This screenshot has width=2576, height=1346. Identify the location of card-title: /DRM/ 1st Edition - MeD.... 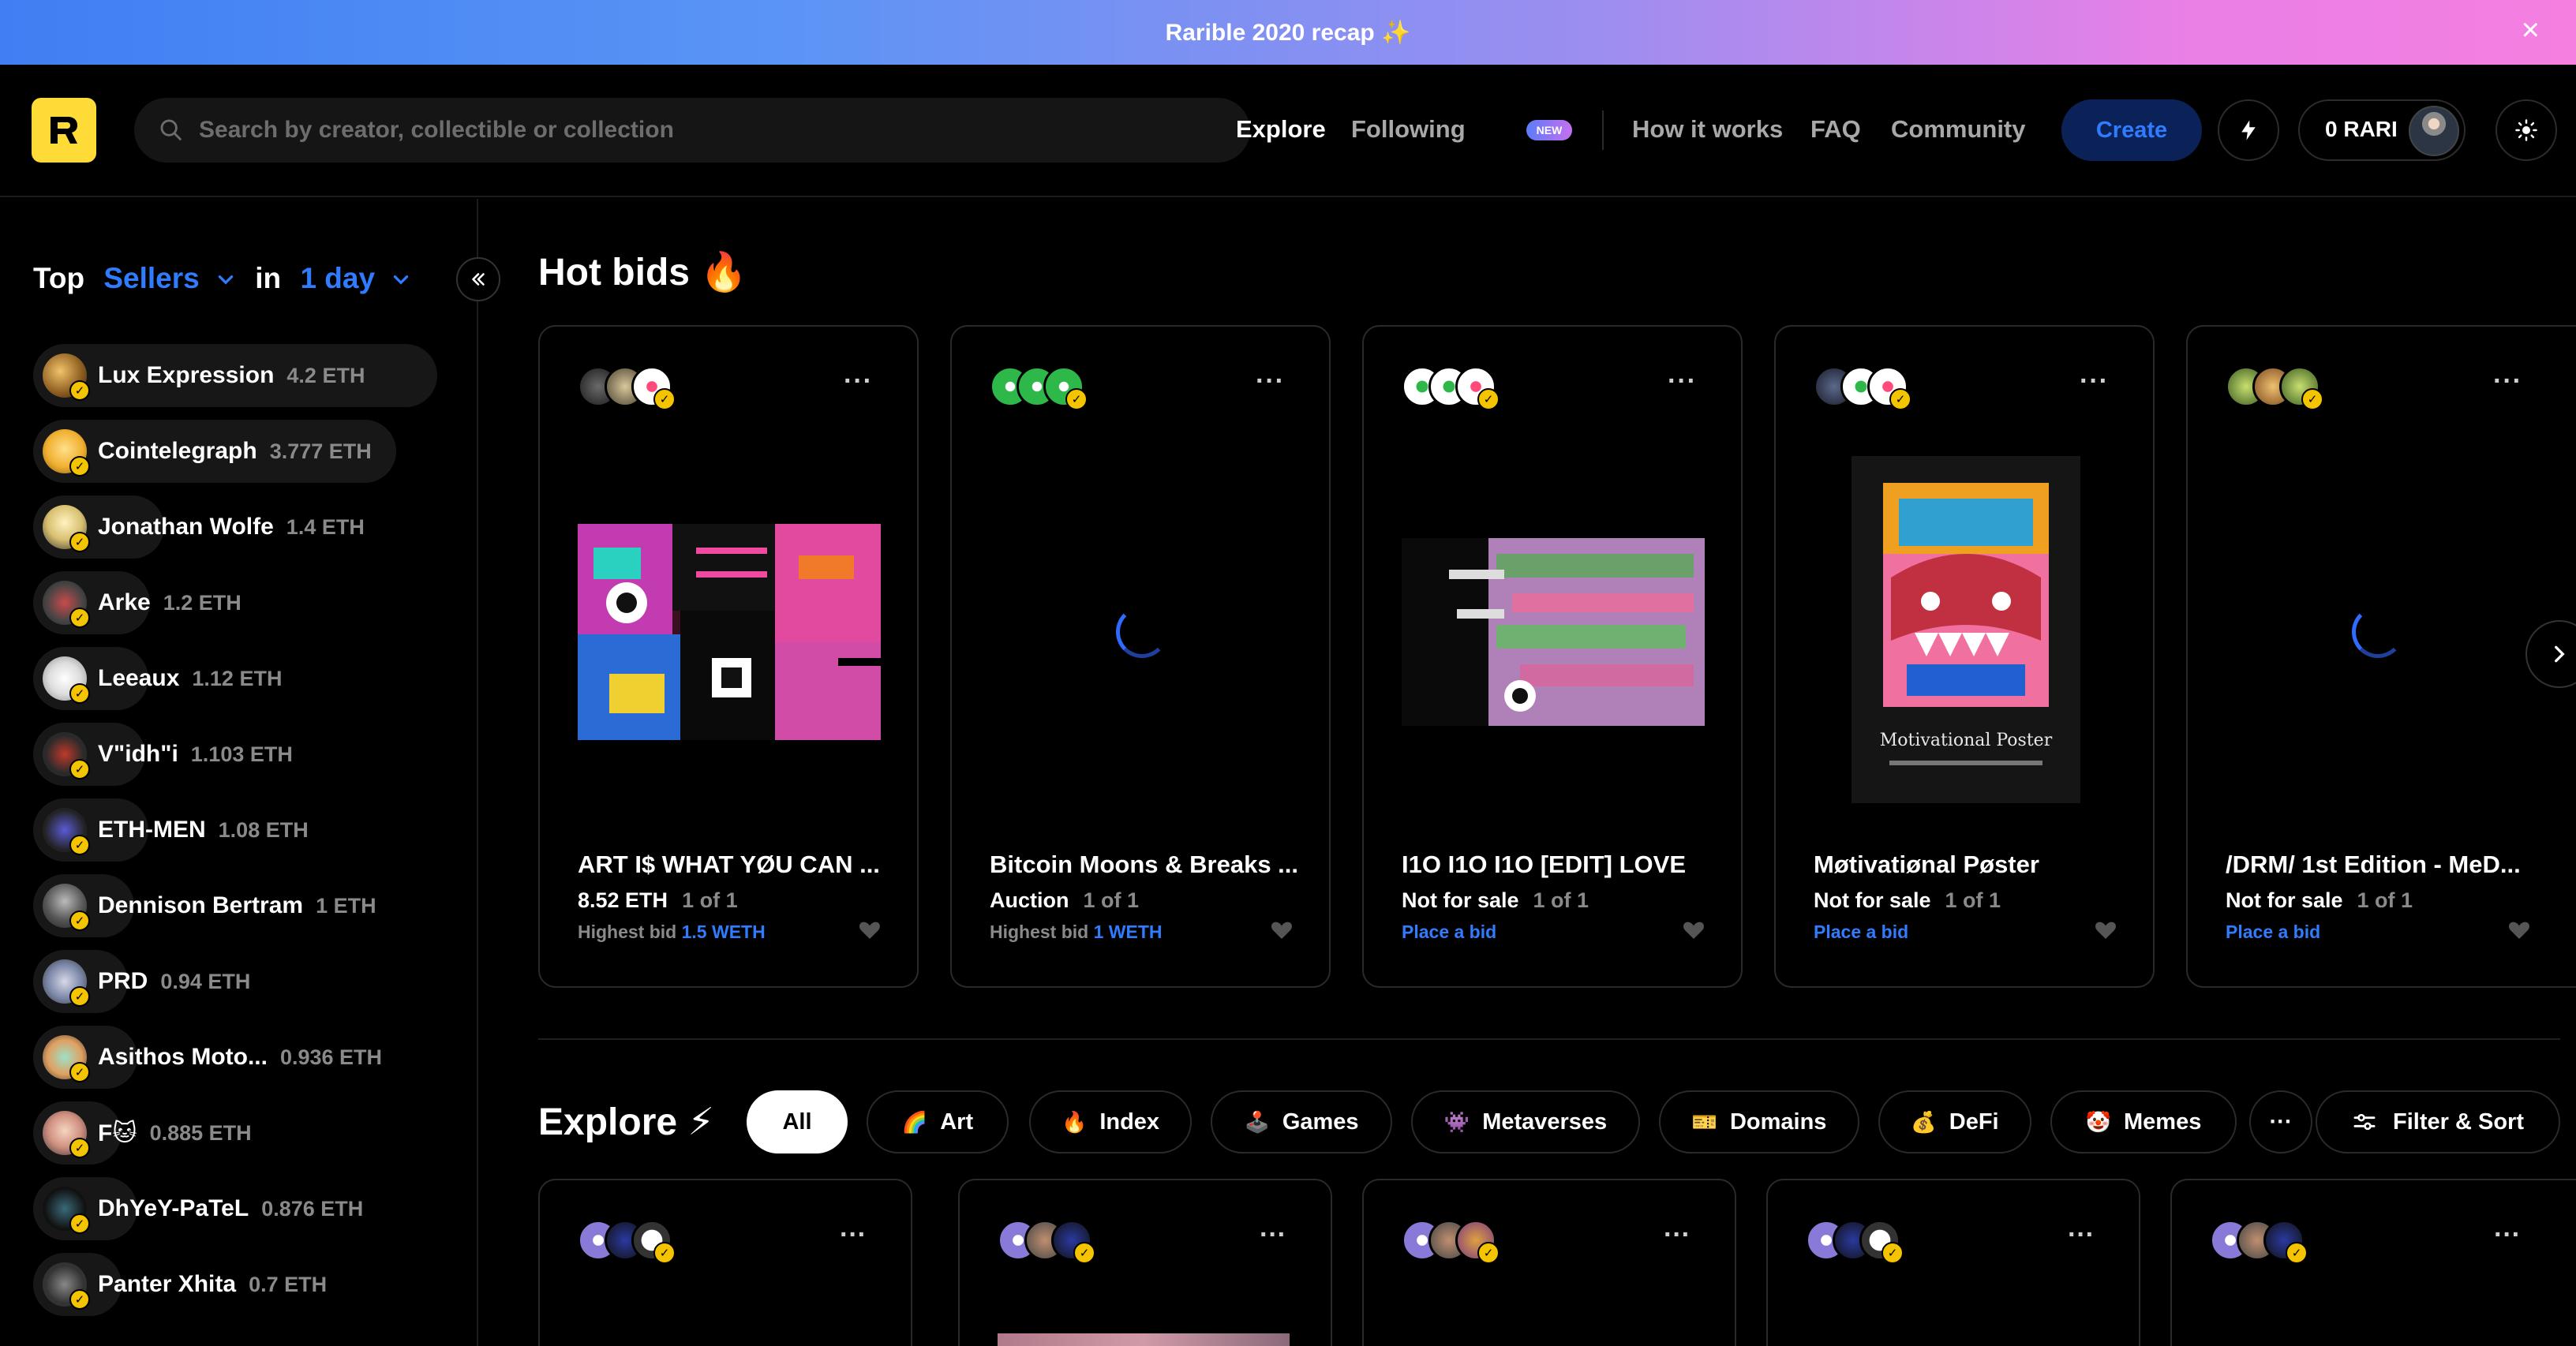
(2383, 865).